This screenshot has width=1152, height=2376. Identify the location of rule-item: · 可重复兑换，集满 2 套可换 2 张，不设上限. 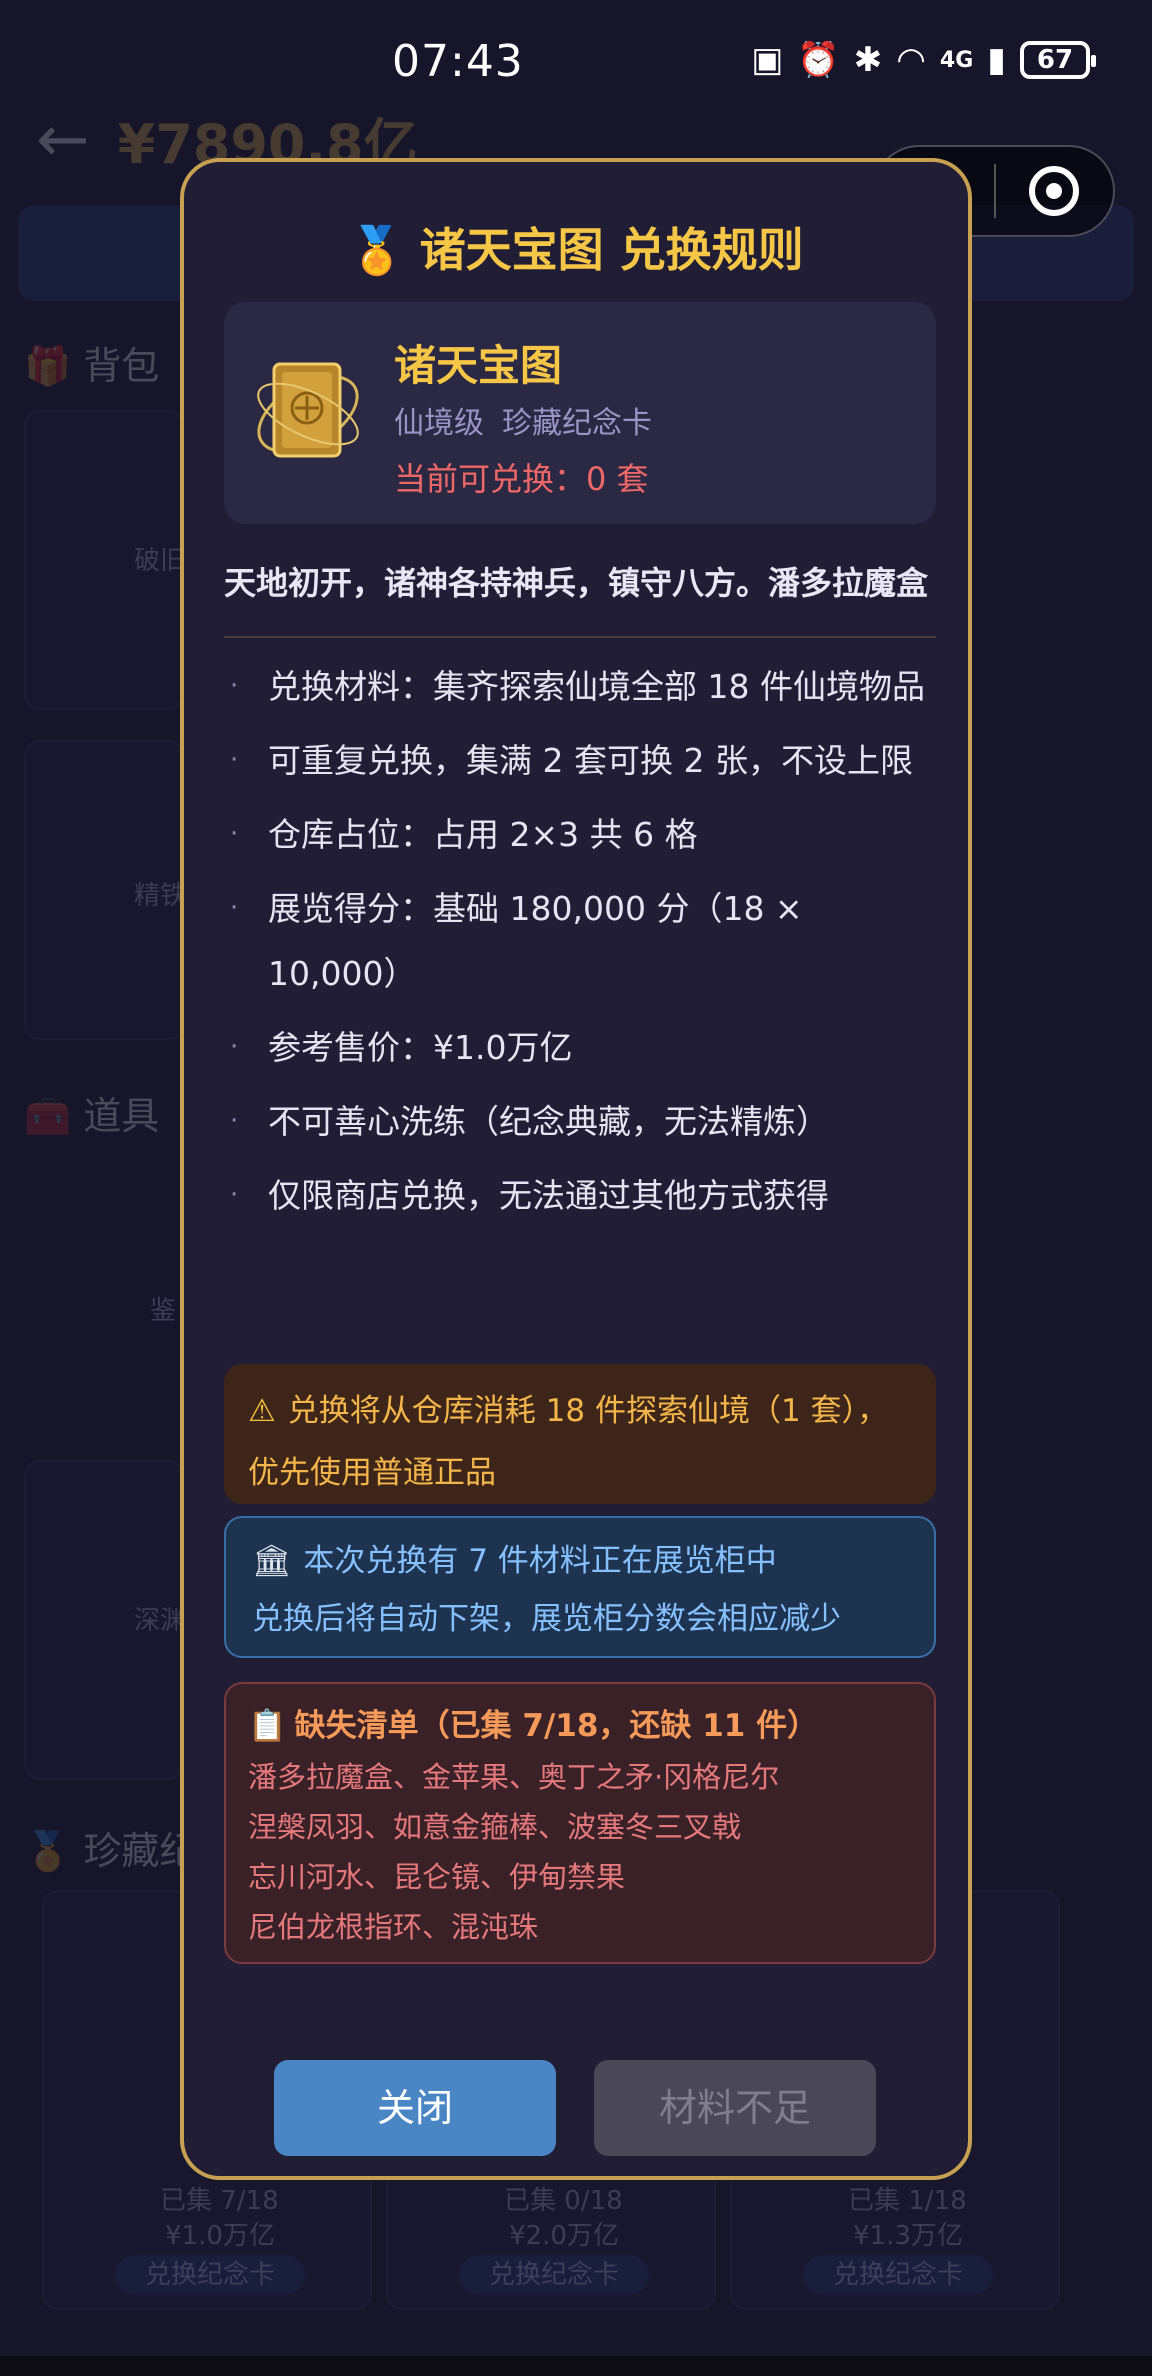
(571, 760).